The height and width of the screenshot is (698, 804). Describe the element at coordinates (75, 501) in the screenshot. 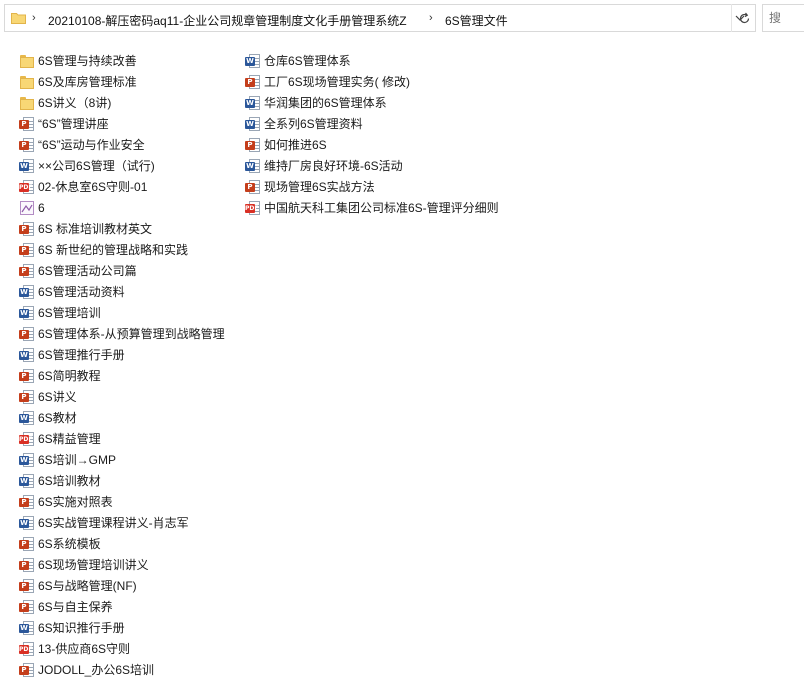

I see `file-name: 6S实施对照表` at that location.